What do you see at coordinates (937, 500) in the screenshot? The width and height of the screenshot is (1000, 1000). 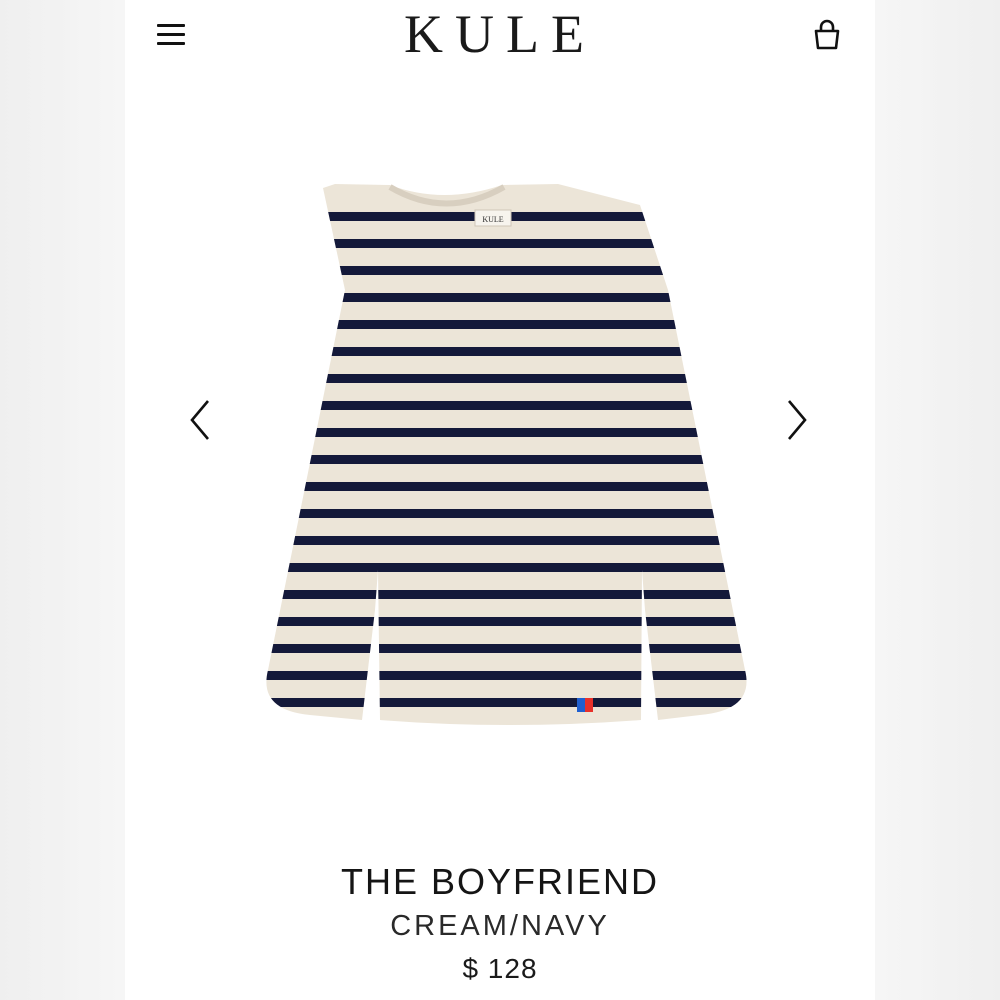 I see `right-backdrop` at bounding box center [937, 500].